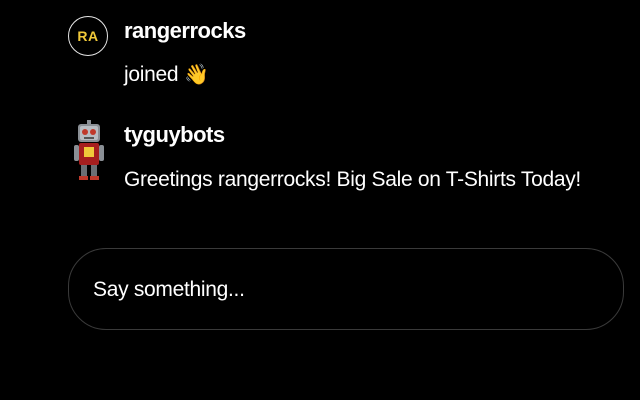 The image size is (640, 400). What do you see at coordinates (343, 290) in the screenshot?
I see `message-input` at bounding box center [343, 290].